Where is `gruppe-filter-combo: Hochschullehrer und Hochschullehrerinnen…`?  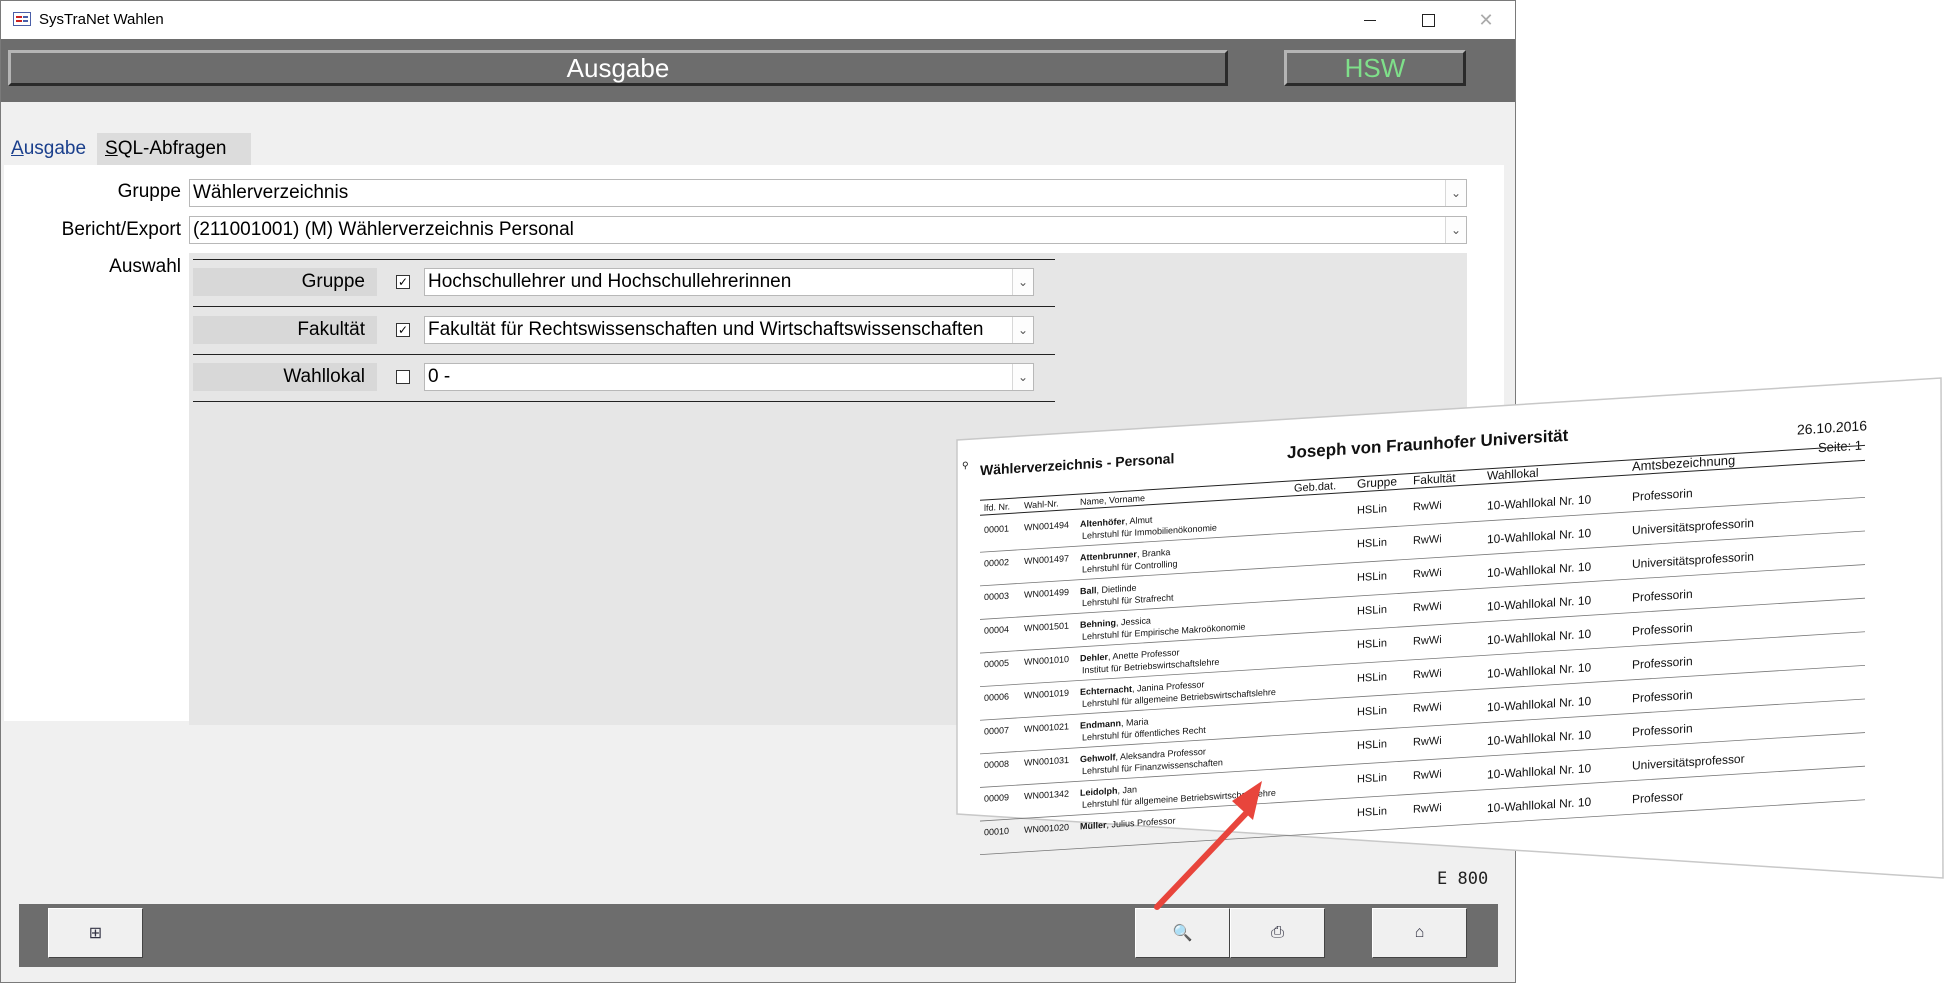 gruppe-filter-combo: Hochschullehrer und Hochschullehrerinnen… is located at coordinates (729, 282).